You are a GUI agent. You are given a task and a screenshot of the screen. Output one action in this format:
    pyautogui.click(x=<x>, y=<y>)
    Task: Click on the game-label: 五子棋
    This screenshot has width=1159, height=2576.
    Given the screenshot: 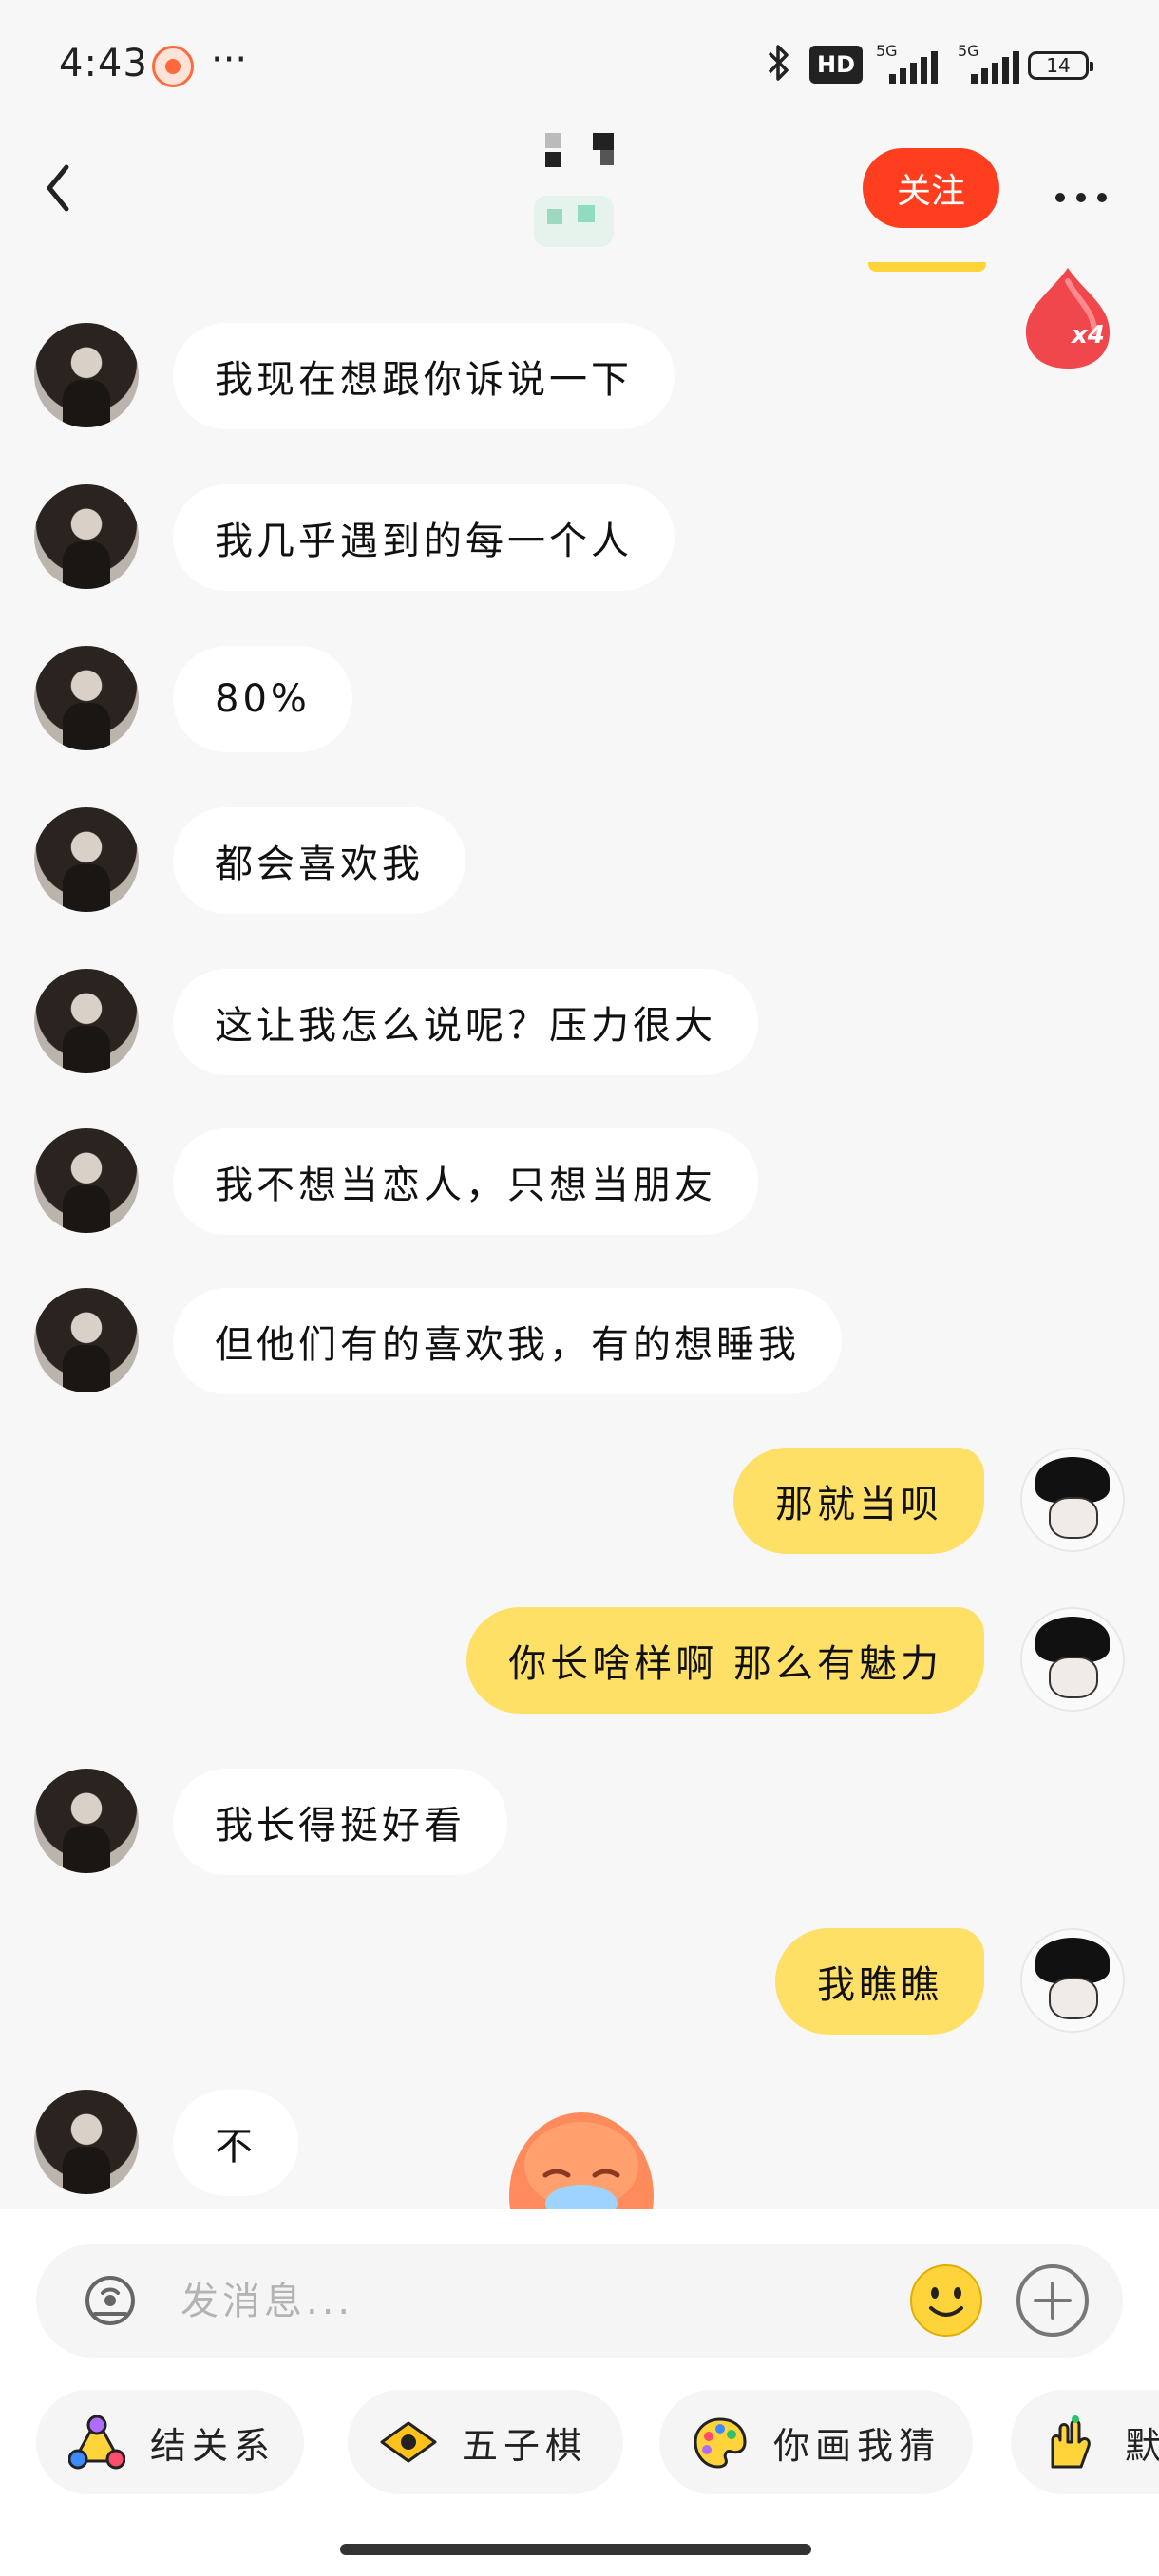 What is the action you would take?
    pyautogui.click(x=525, y=2445)
    